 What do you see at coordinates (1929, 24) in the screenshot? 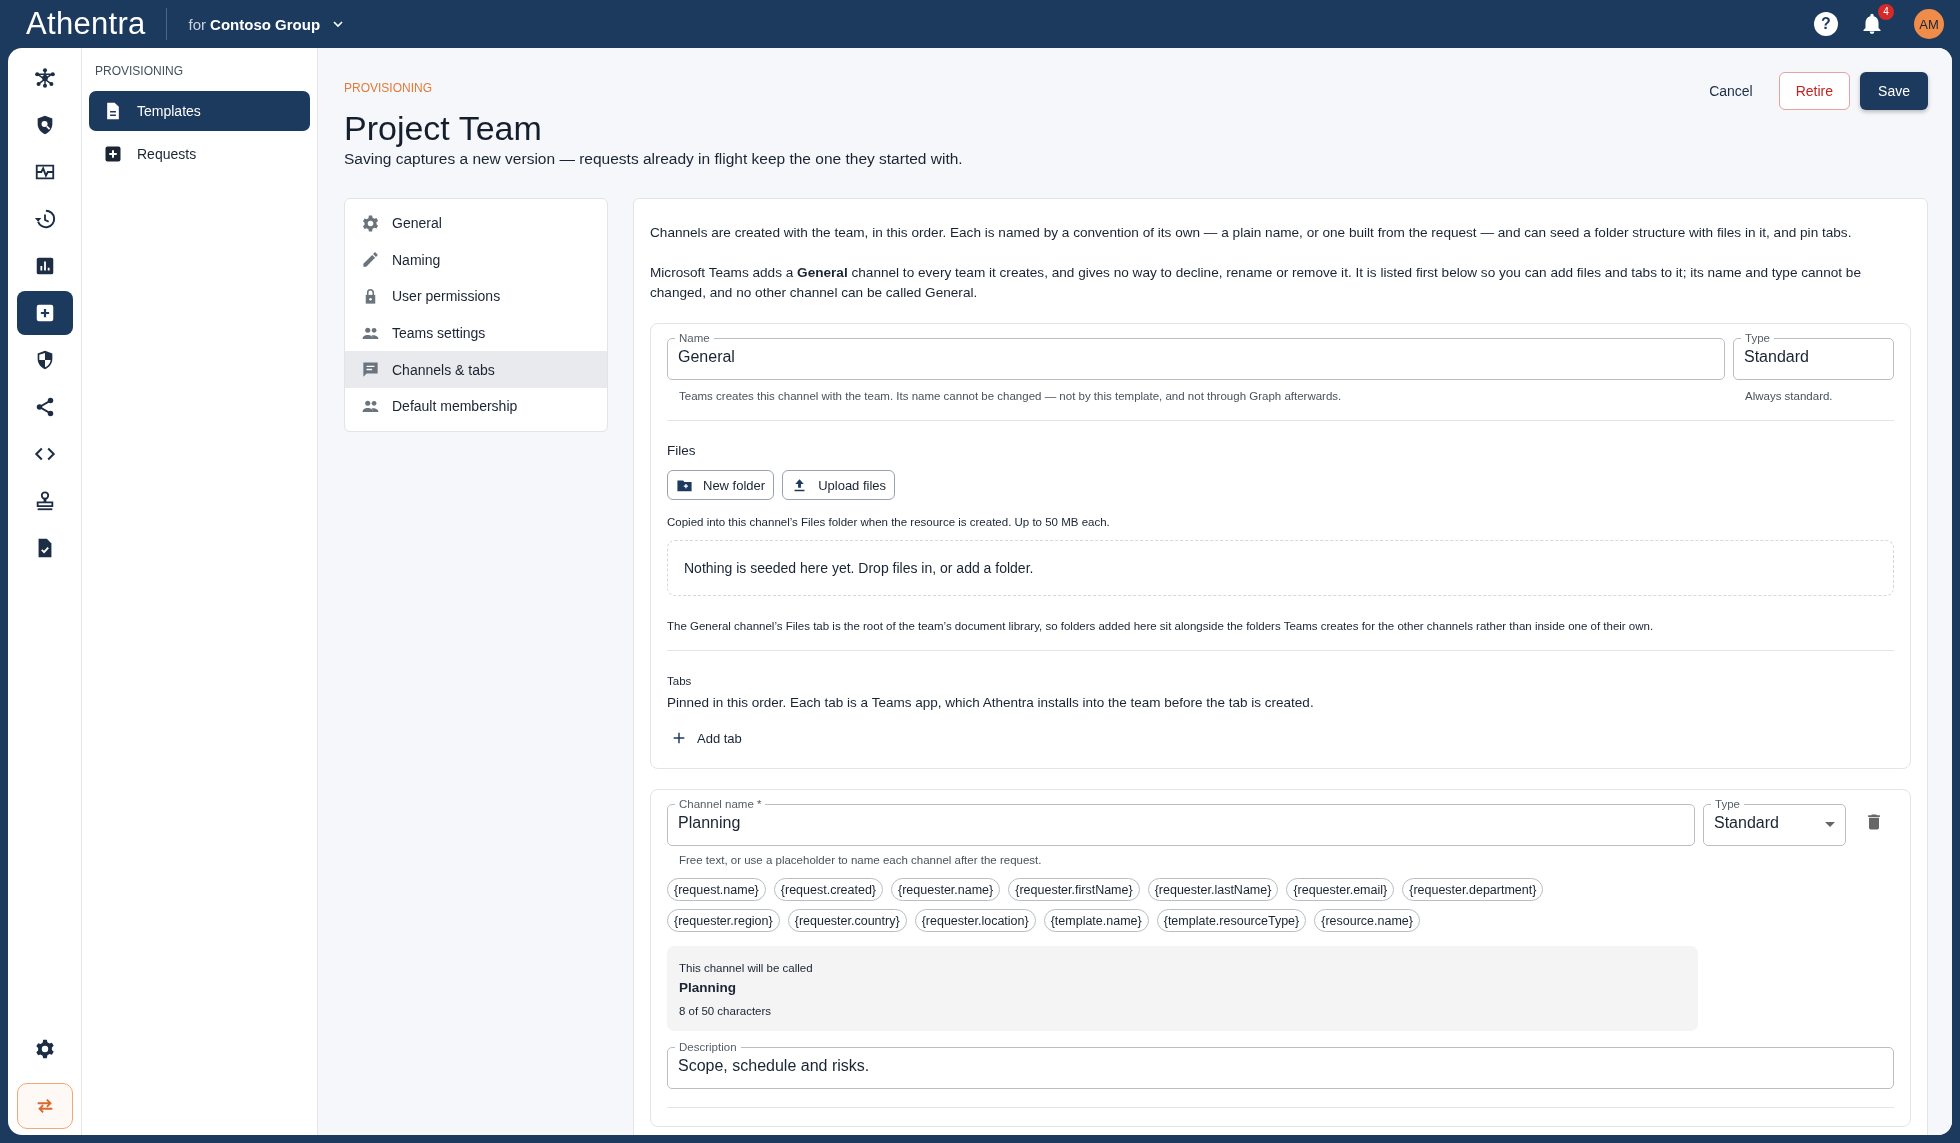
I see `user-avatar: AM` at bounding box center [1929, 24].